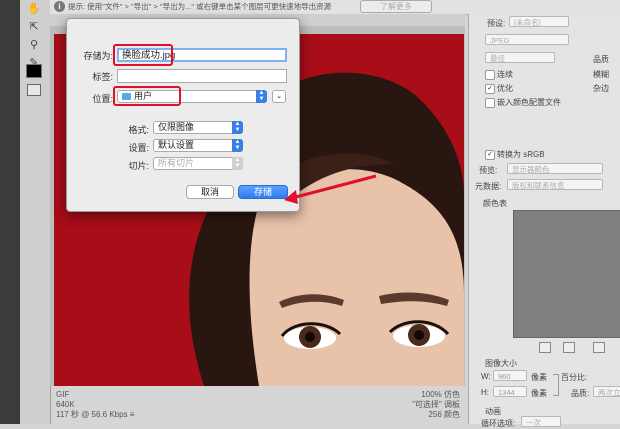  Describe the element at coordinates (556, 385) in the screenshot. I see `constrain-link-icon` at that location.